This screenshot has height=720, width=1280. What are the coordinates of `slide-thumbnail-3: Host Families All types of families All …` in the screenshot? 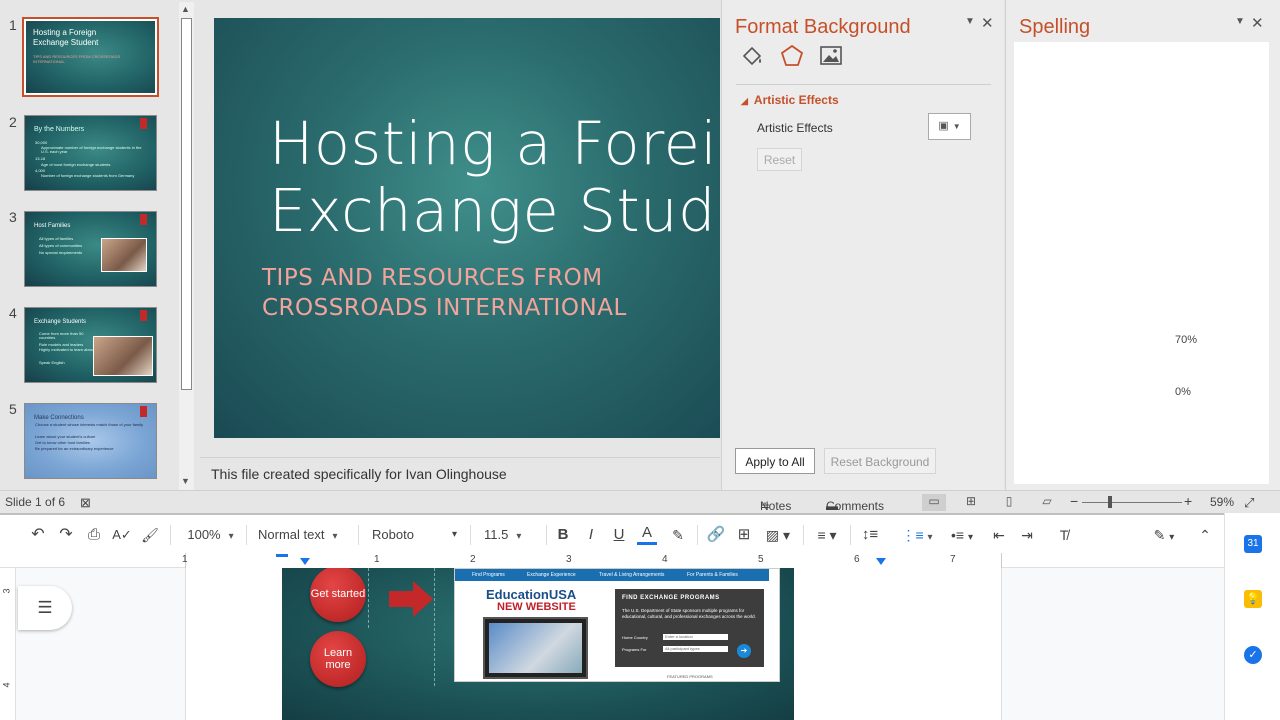 It's located at (90, 249).